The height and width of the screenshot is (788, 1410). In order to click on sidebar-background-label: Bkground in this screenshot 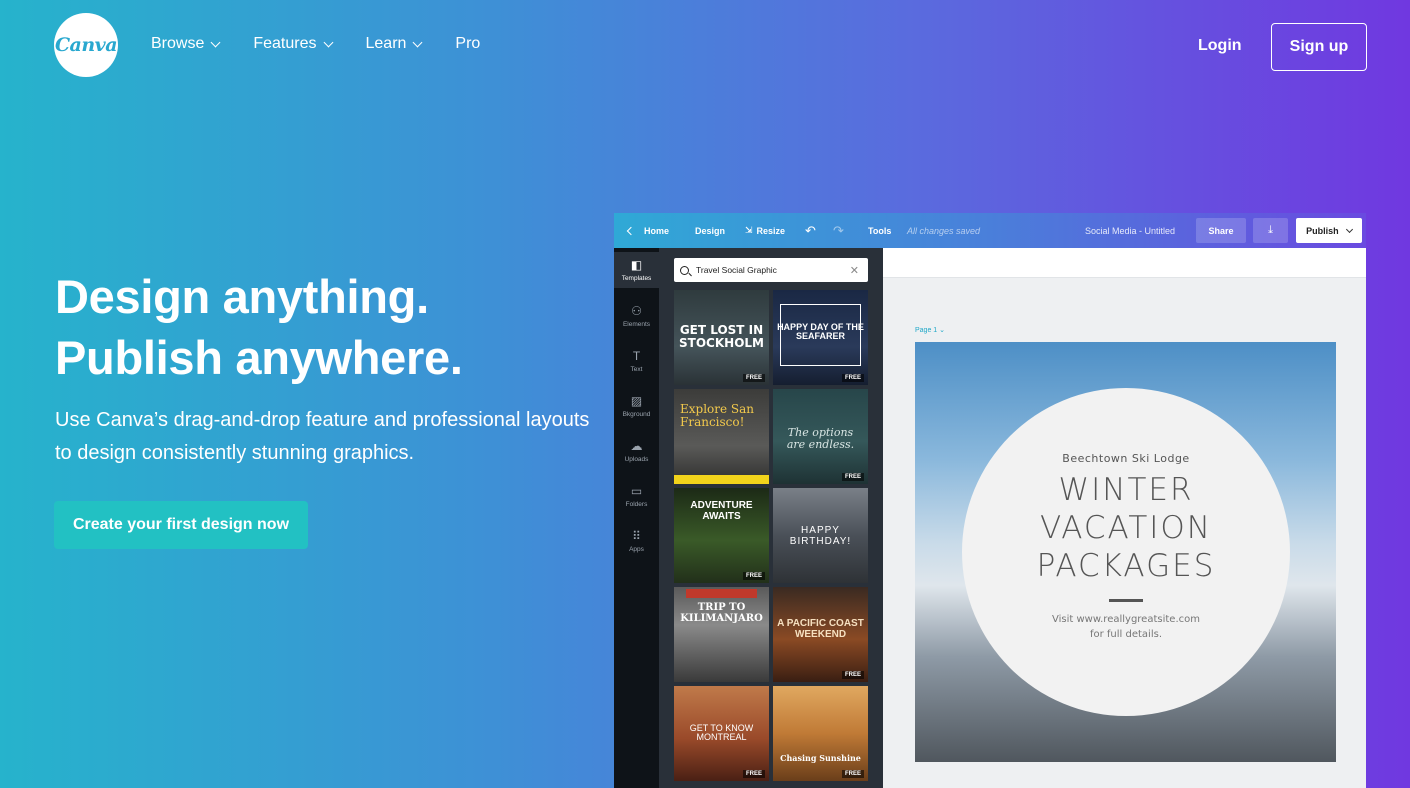, I will do `click(636, 414)`.